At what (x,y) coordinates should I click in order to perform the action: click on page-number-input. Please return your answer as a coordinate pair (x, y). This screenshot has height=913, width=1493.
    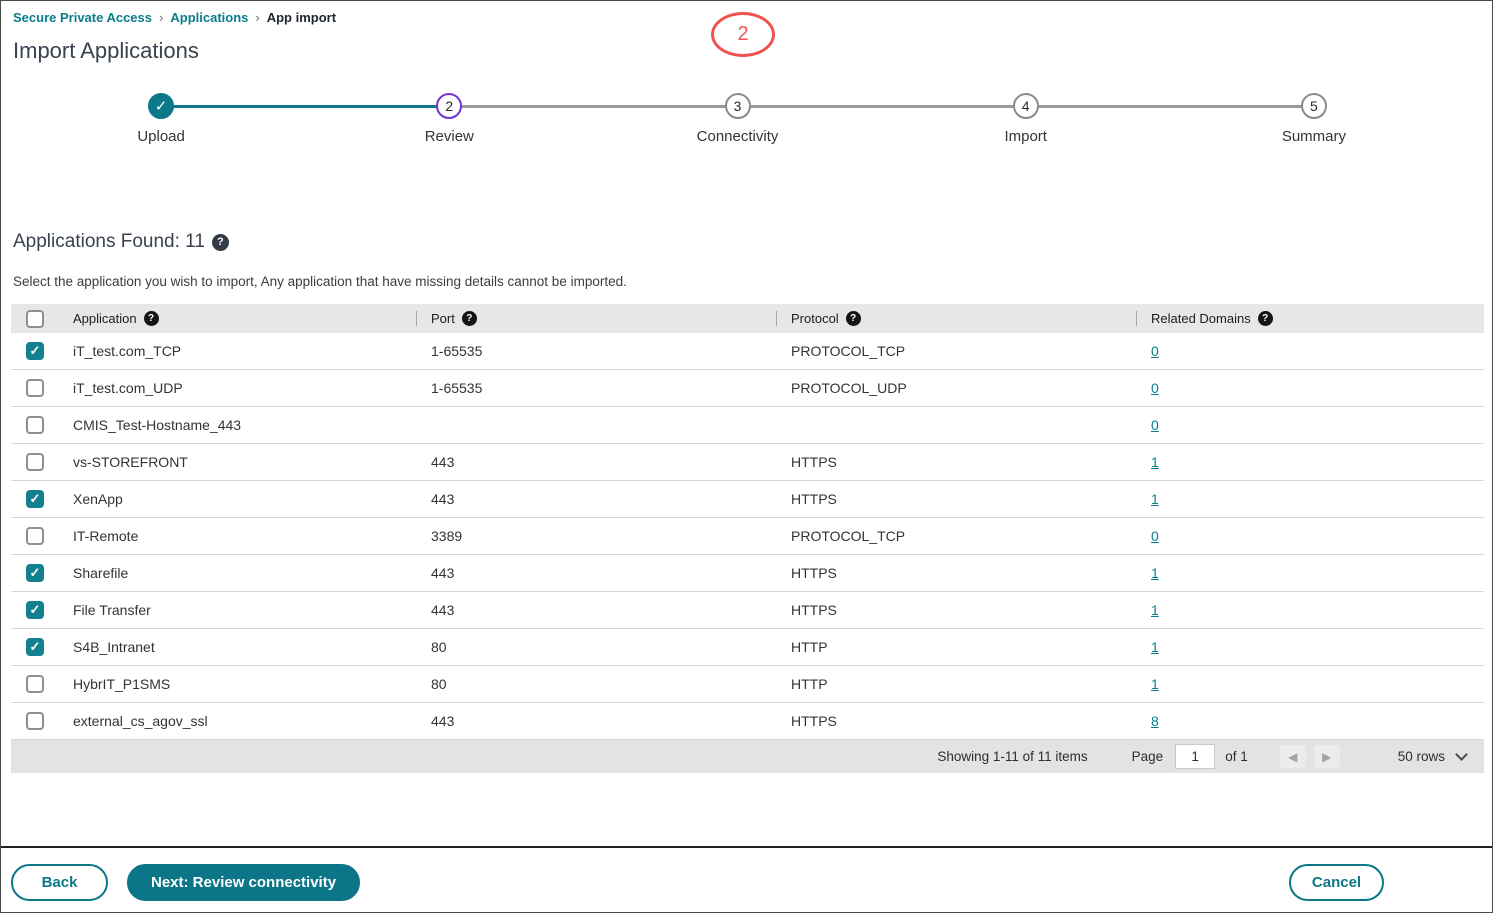
    Looking at the image, I should click on (1195, 756).